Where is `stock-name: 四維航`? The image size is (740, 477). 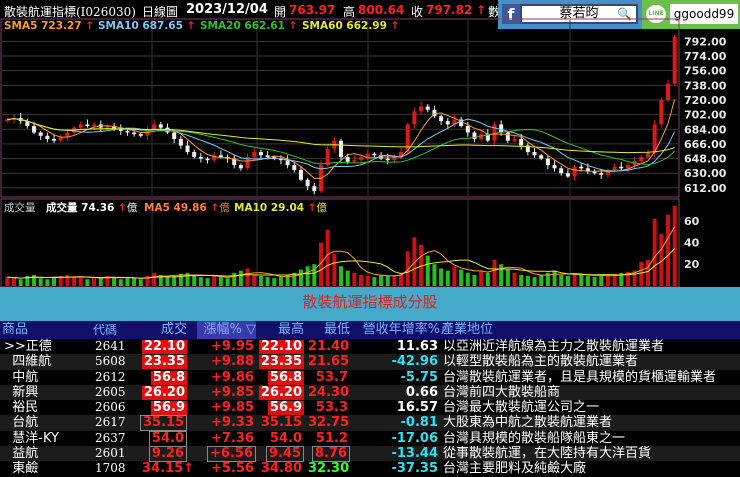 stock-name: 四維航 is located at coordinates (28, 362).